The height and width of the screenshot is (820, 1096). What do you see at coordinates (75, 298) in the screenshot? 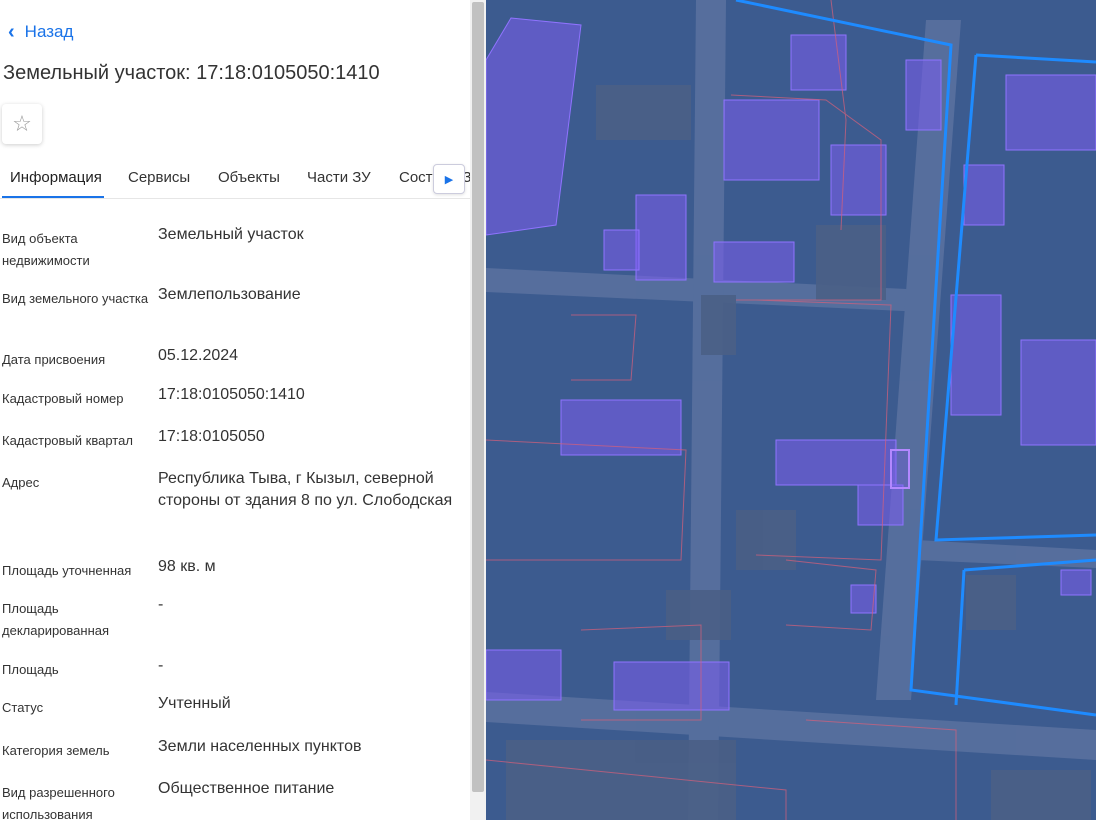
I see `info-label: Вид земельного участка` at bounding box center [75, 298].